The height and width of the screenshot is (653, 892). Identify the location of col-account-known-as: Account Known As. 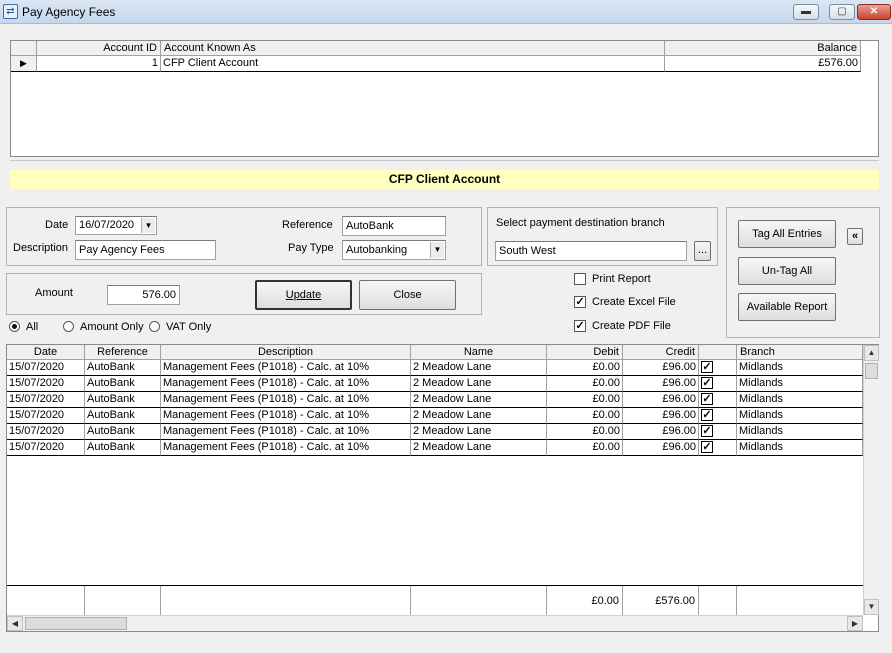
(413, 48).